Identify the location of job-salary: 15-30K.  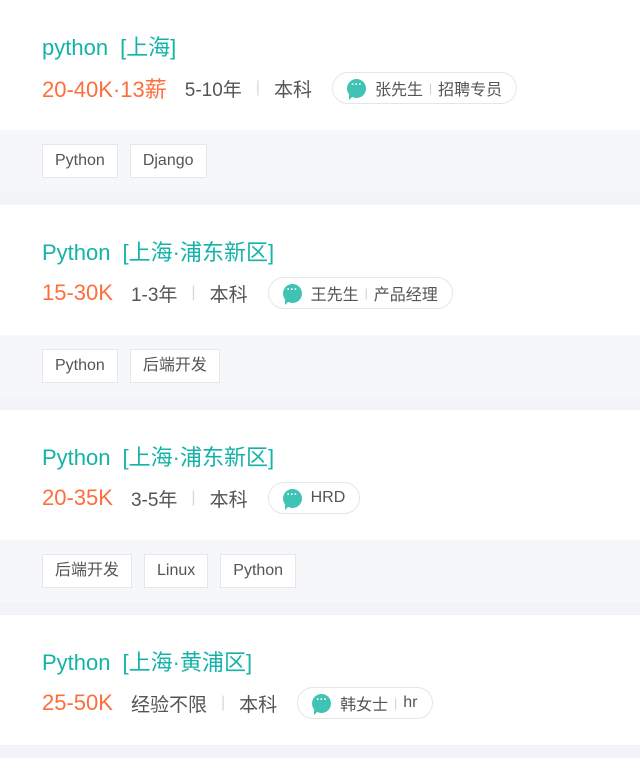
(77, 292).